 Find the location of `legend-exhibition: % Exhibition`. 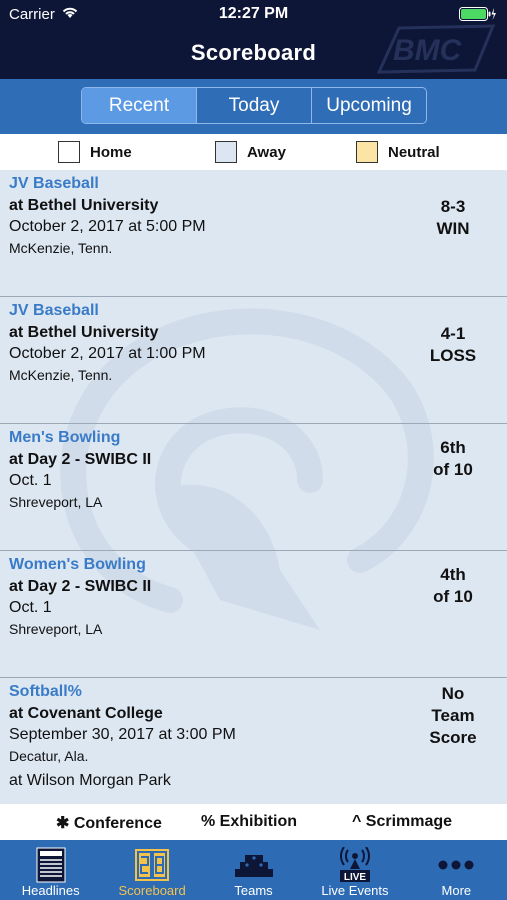

legend-exhibition: % Exhibition is located at coordinates (249, 821).